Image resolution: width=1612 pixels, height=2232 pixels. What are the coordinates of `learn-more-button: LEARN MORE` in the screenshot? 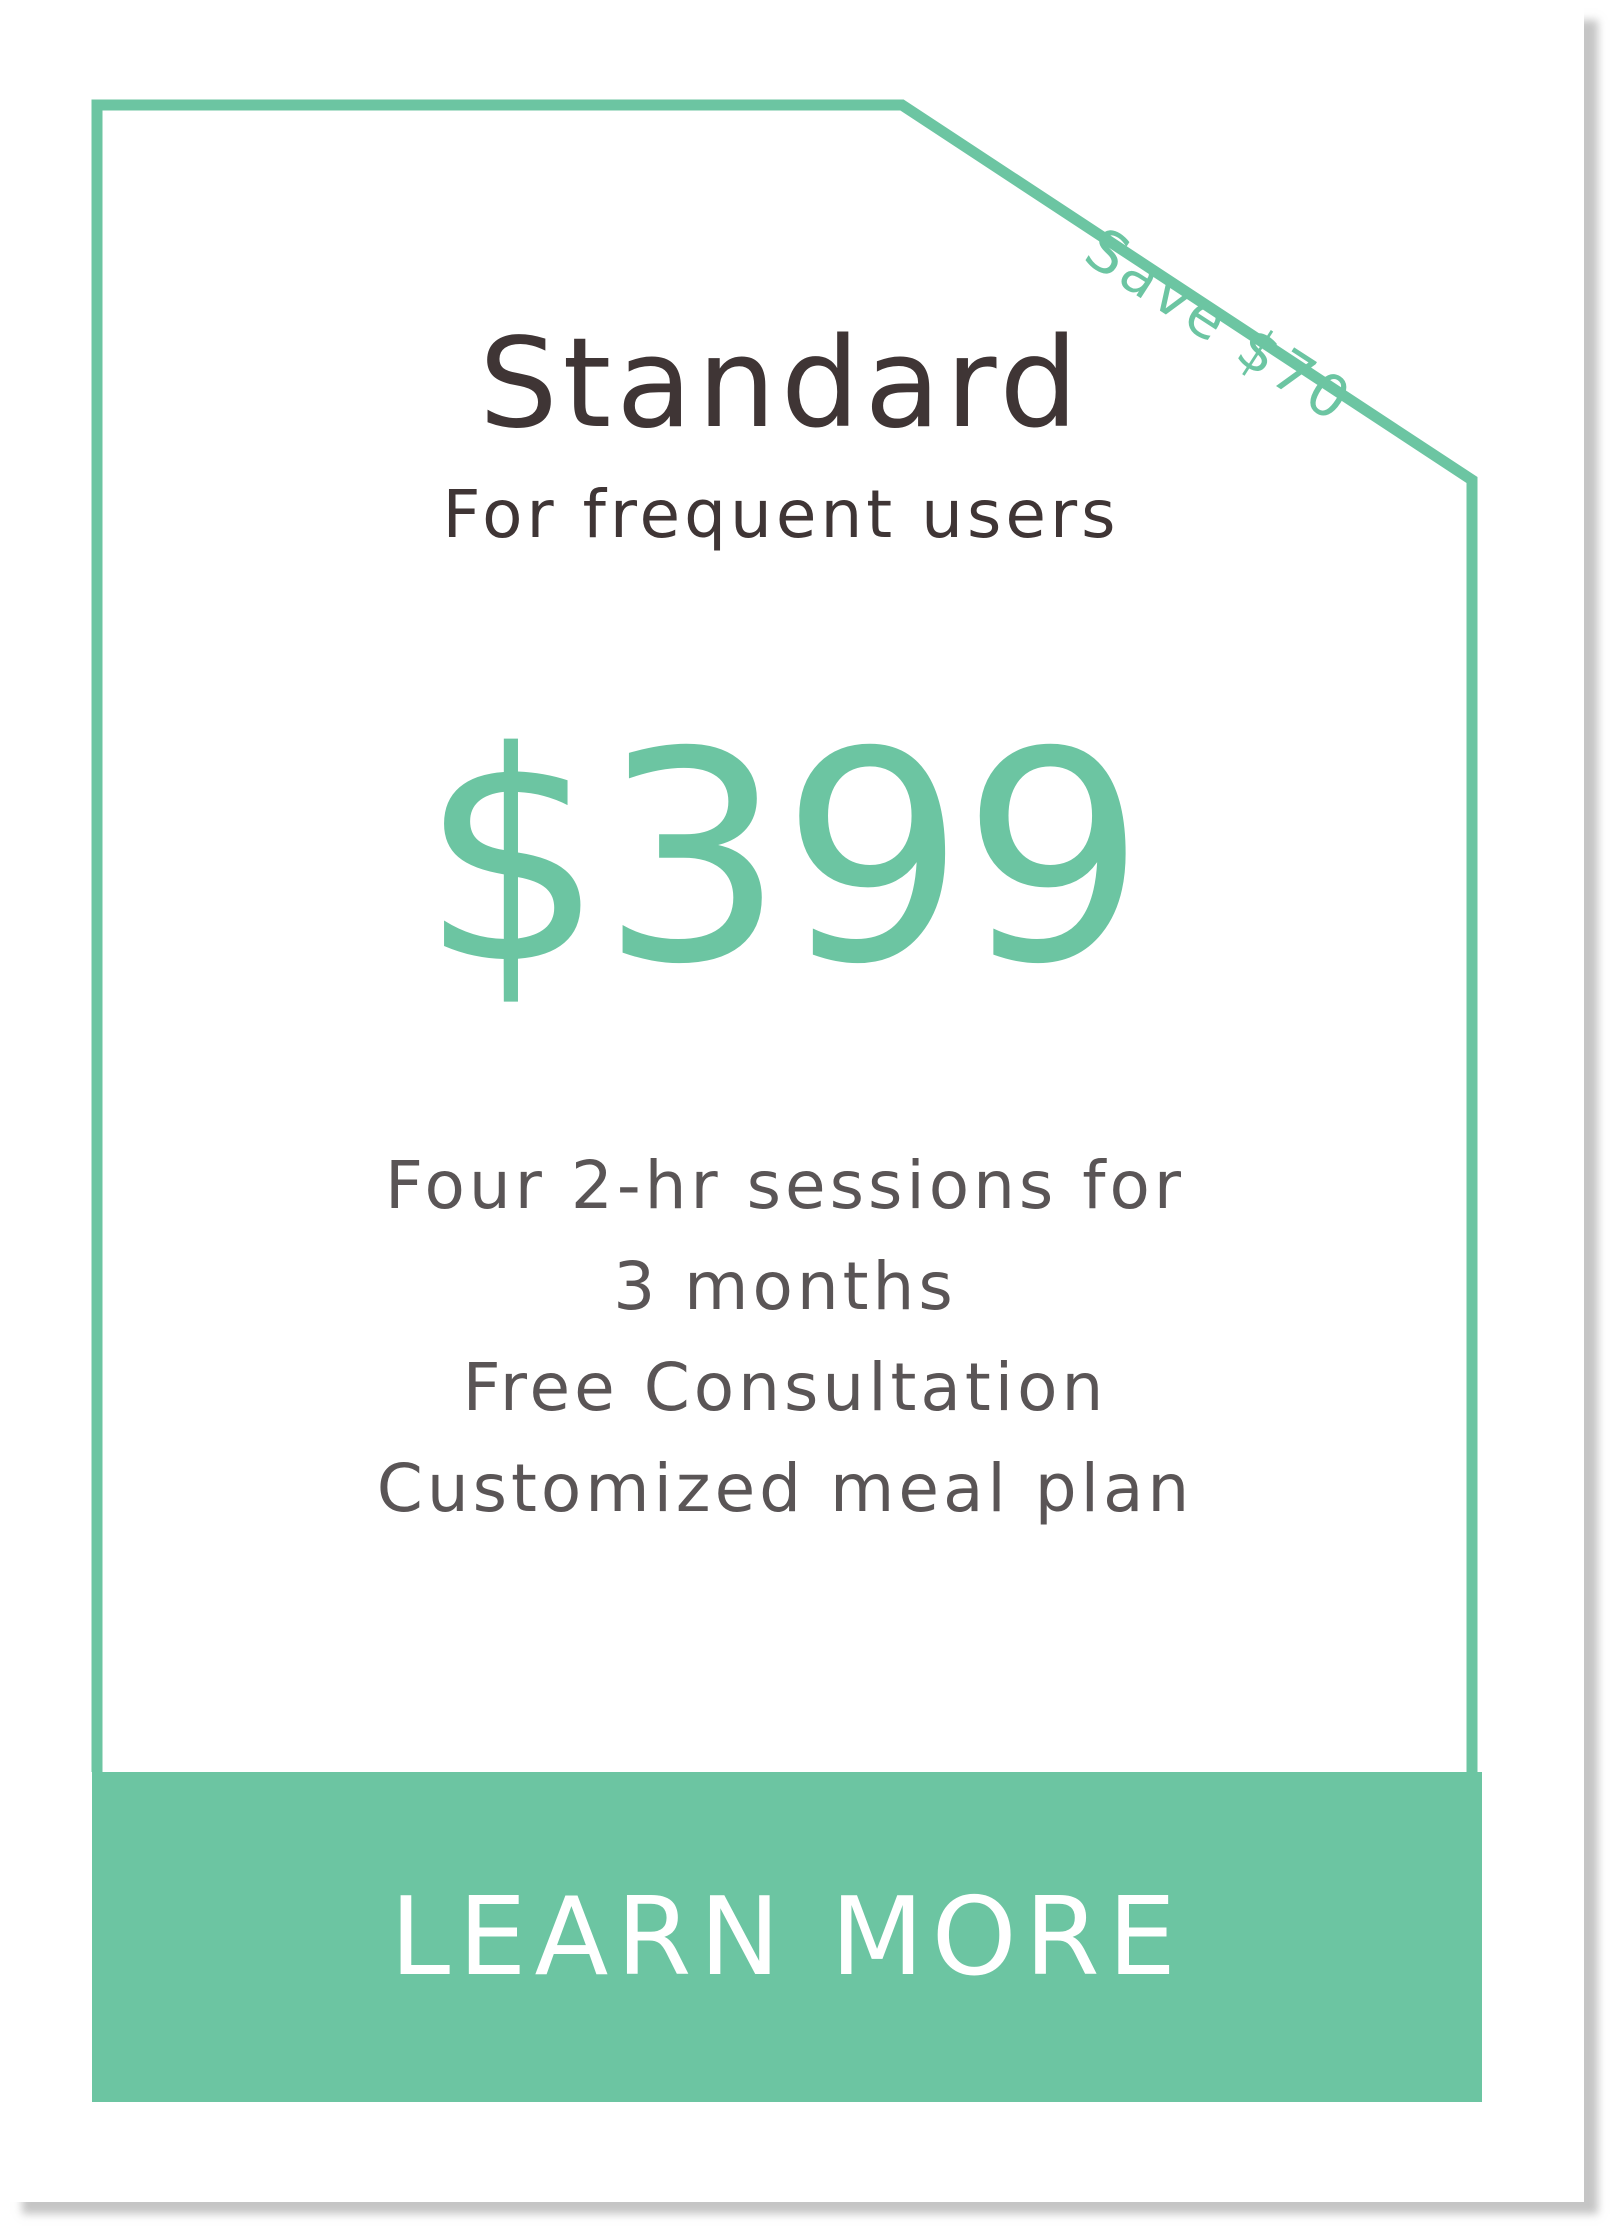 It's located at (787, 1937).